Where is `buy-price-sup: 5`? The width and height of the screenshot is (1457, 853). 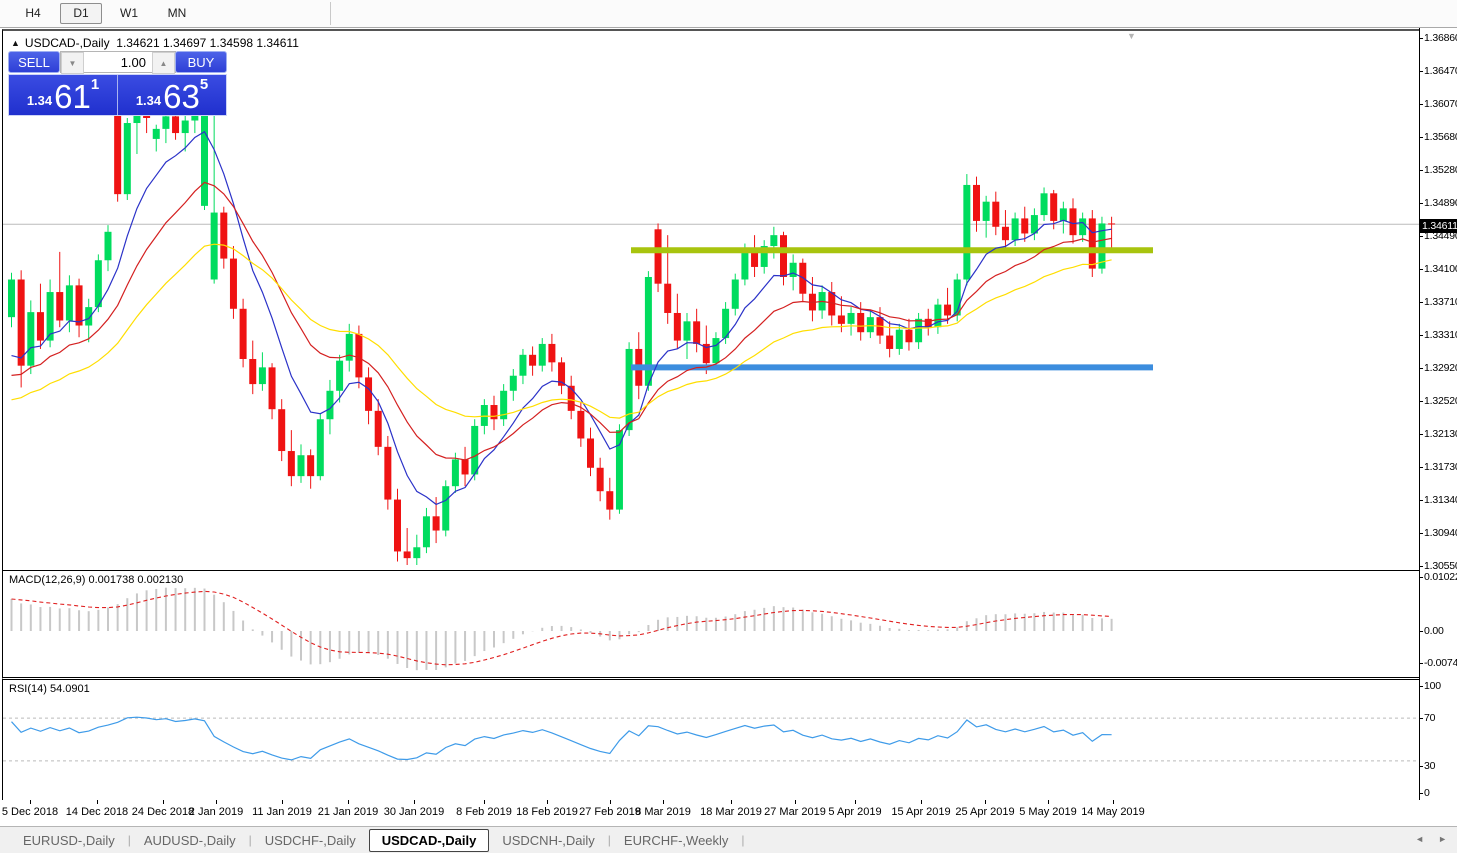 buy-price-sup: 5 is located at coordinates (204, 84).